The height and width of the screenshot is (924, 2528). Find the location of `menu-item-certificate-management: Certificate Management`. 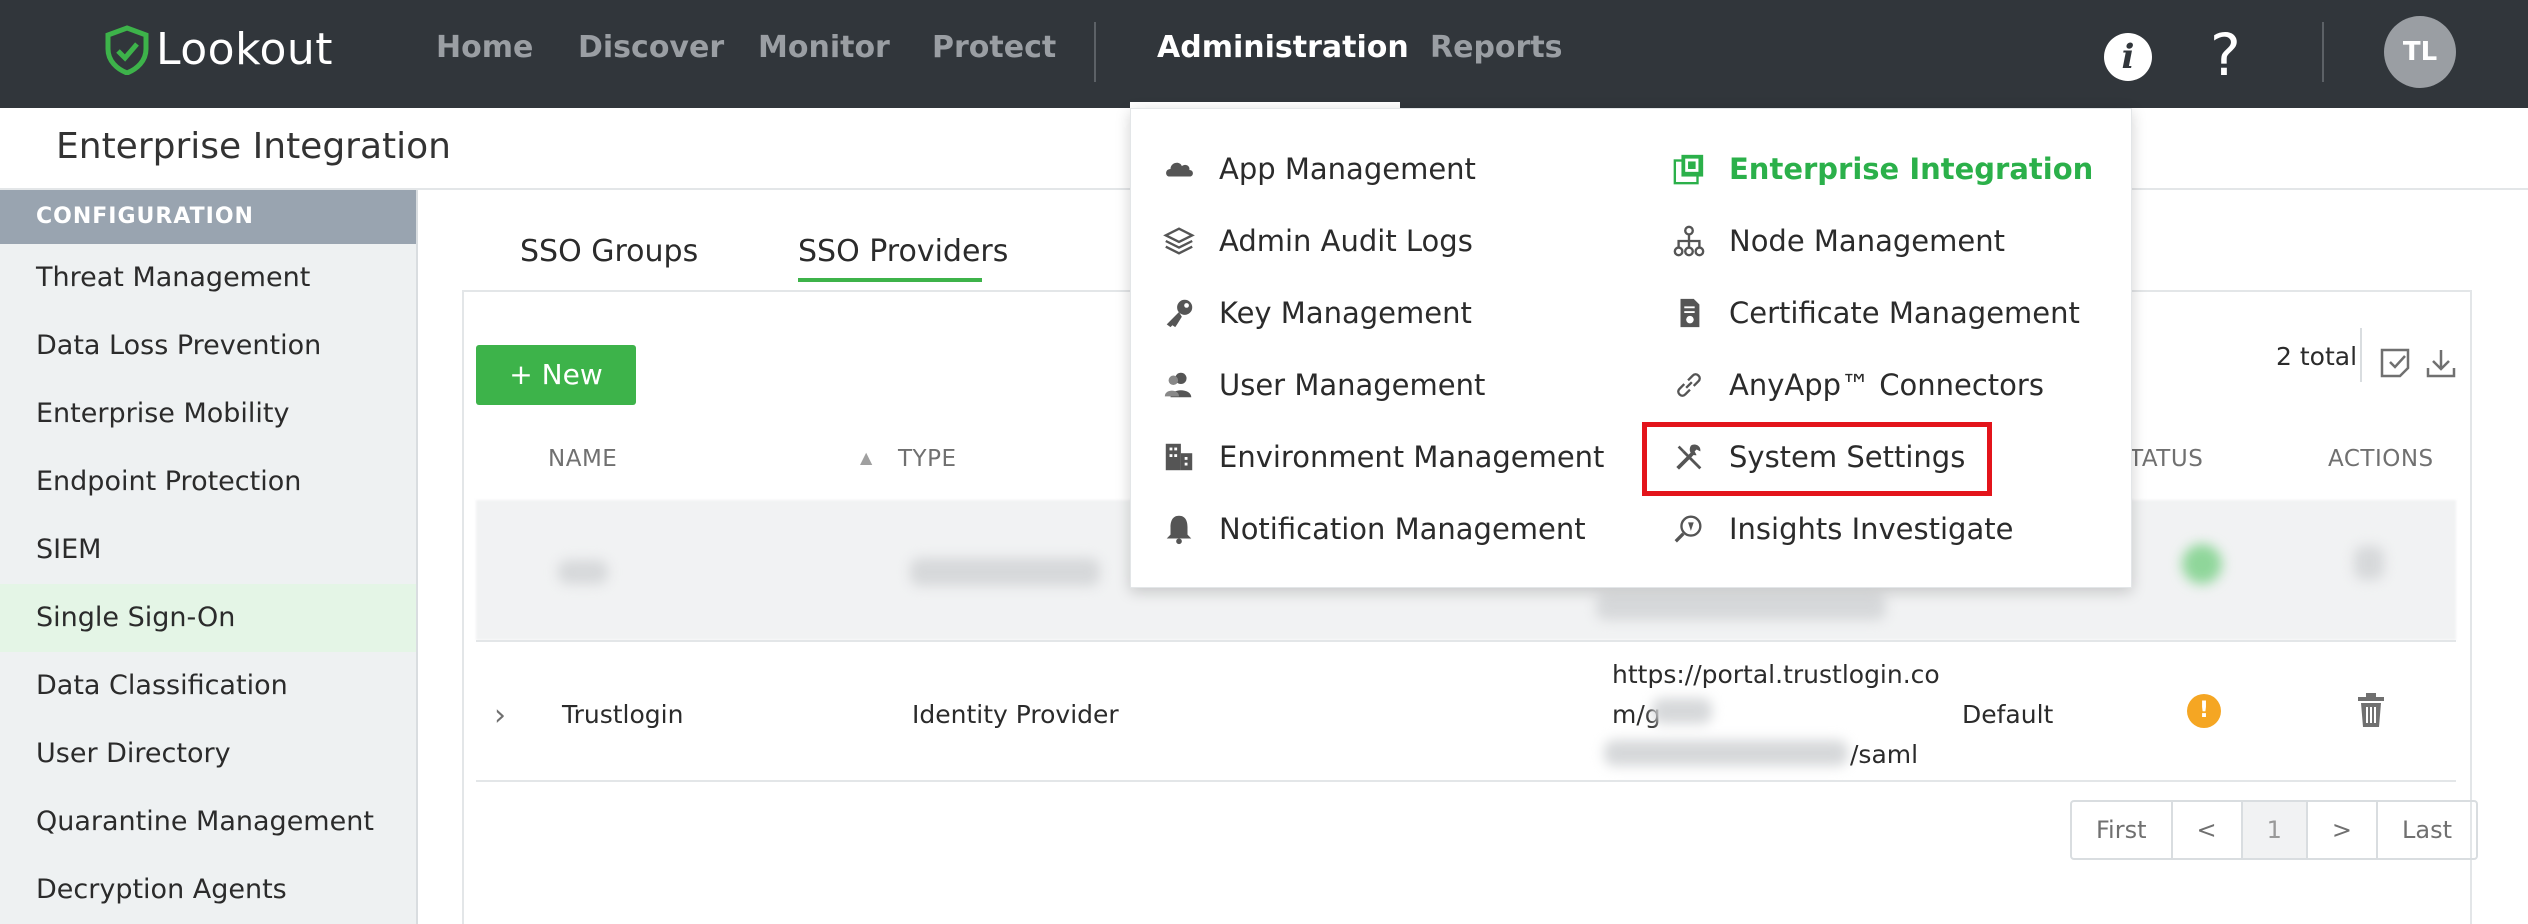

menu-item-certificate-management: Certificate Management is located at coordinates (1875, 313).